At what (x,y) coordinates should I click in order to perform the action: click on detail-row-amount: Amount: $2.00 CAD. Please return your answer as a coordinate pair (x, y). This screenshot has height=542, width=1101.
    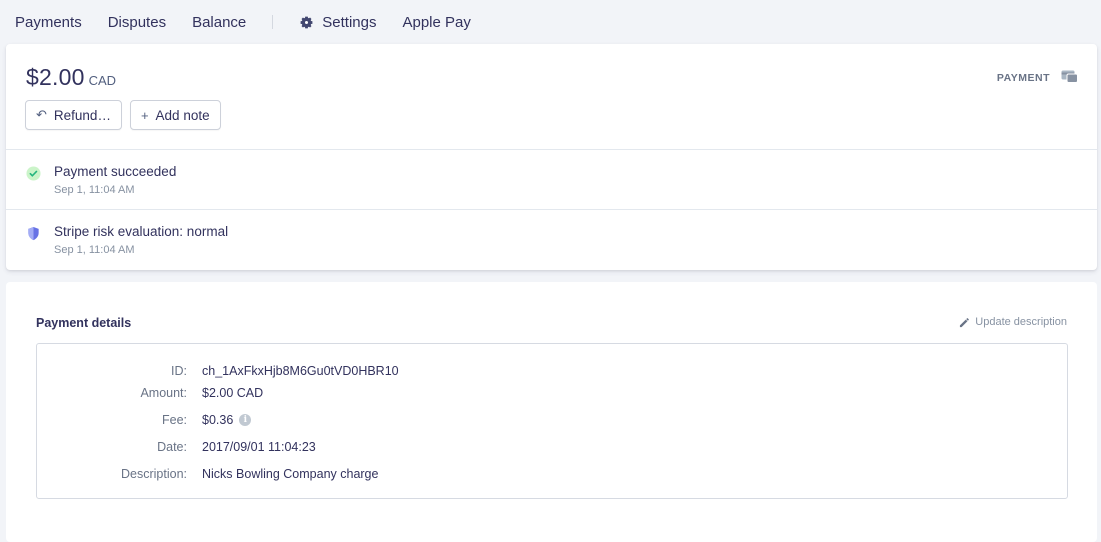
    Looking at the image, I should click on (552, 396).